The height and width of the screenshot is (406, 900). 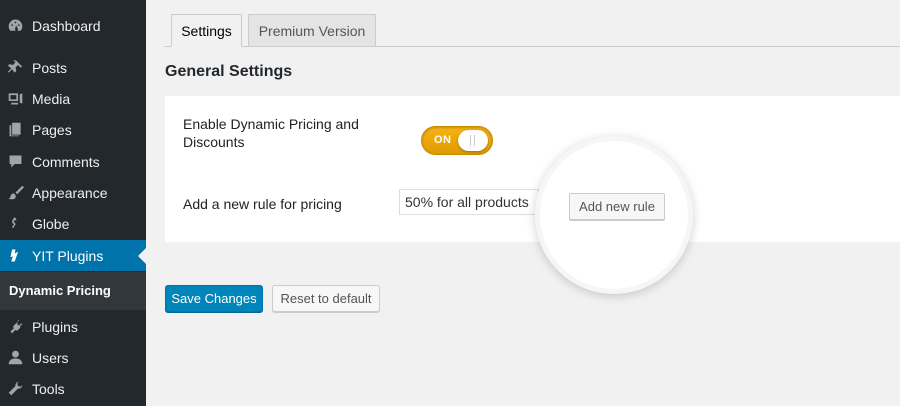 I want to click on rule-input, so click(x=469, y=202).